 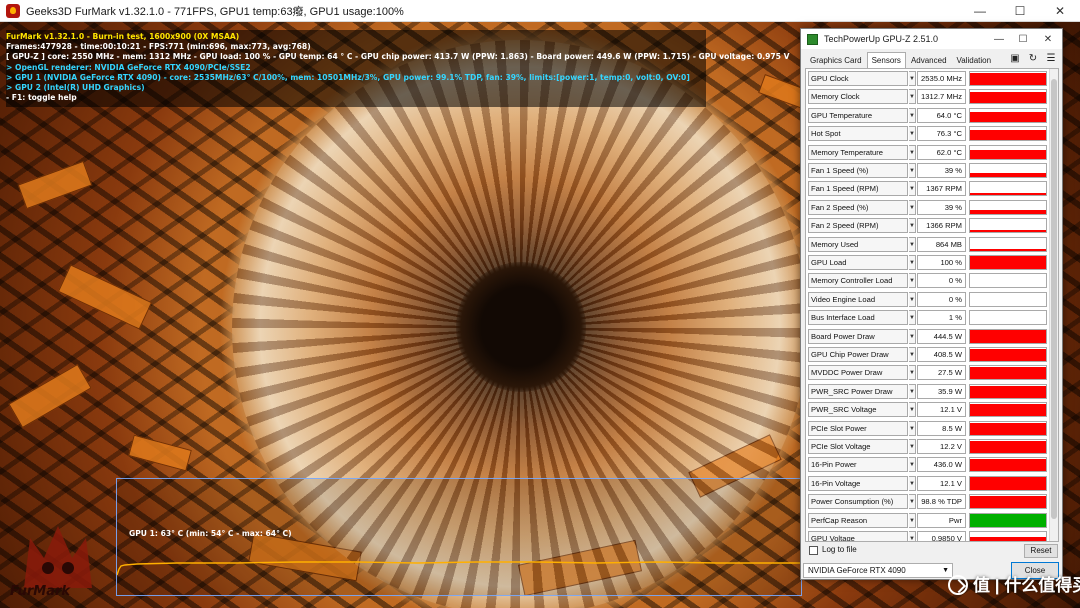 What do you see at coordinates (886, 60) in the screenshot?
I see `tab-sensors: Sensors` at bounding box center [886, 60].